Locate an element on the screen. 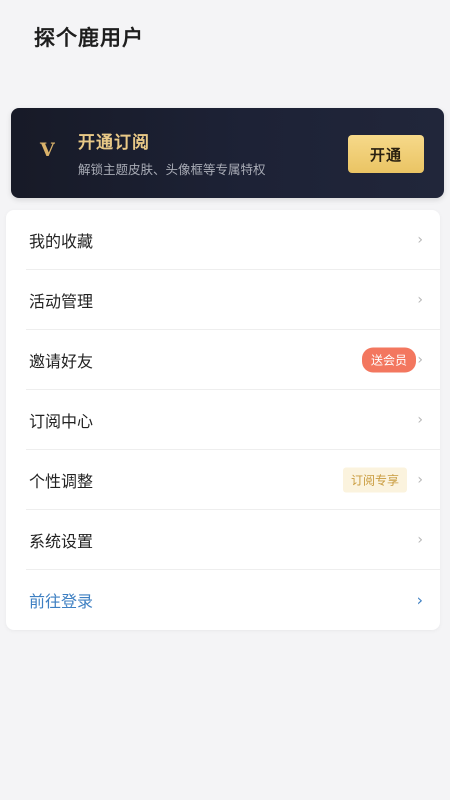 The height and width of the screenshot is (800, 450). menu-item-label: 系统设置 is located at coordinates (61, 541).